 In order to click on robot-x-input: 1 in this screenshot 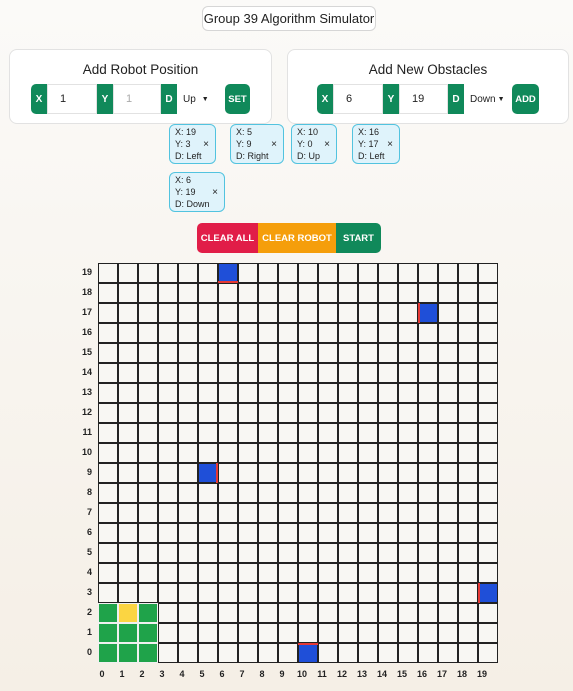, I will do `click(72, 99)`.